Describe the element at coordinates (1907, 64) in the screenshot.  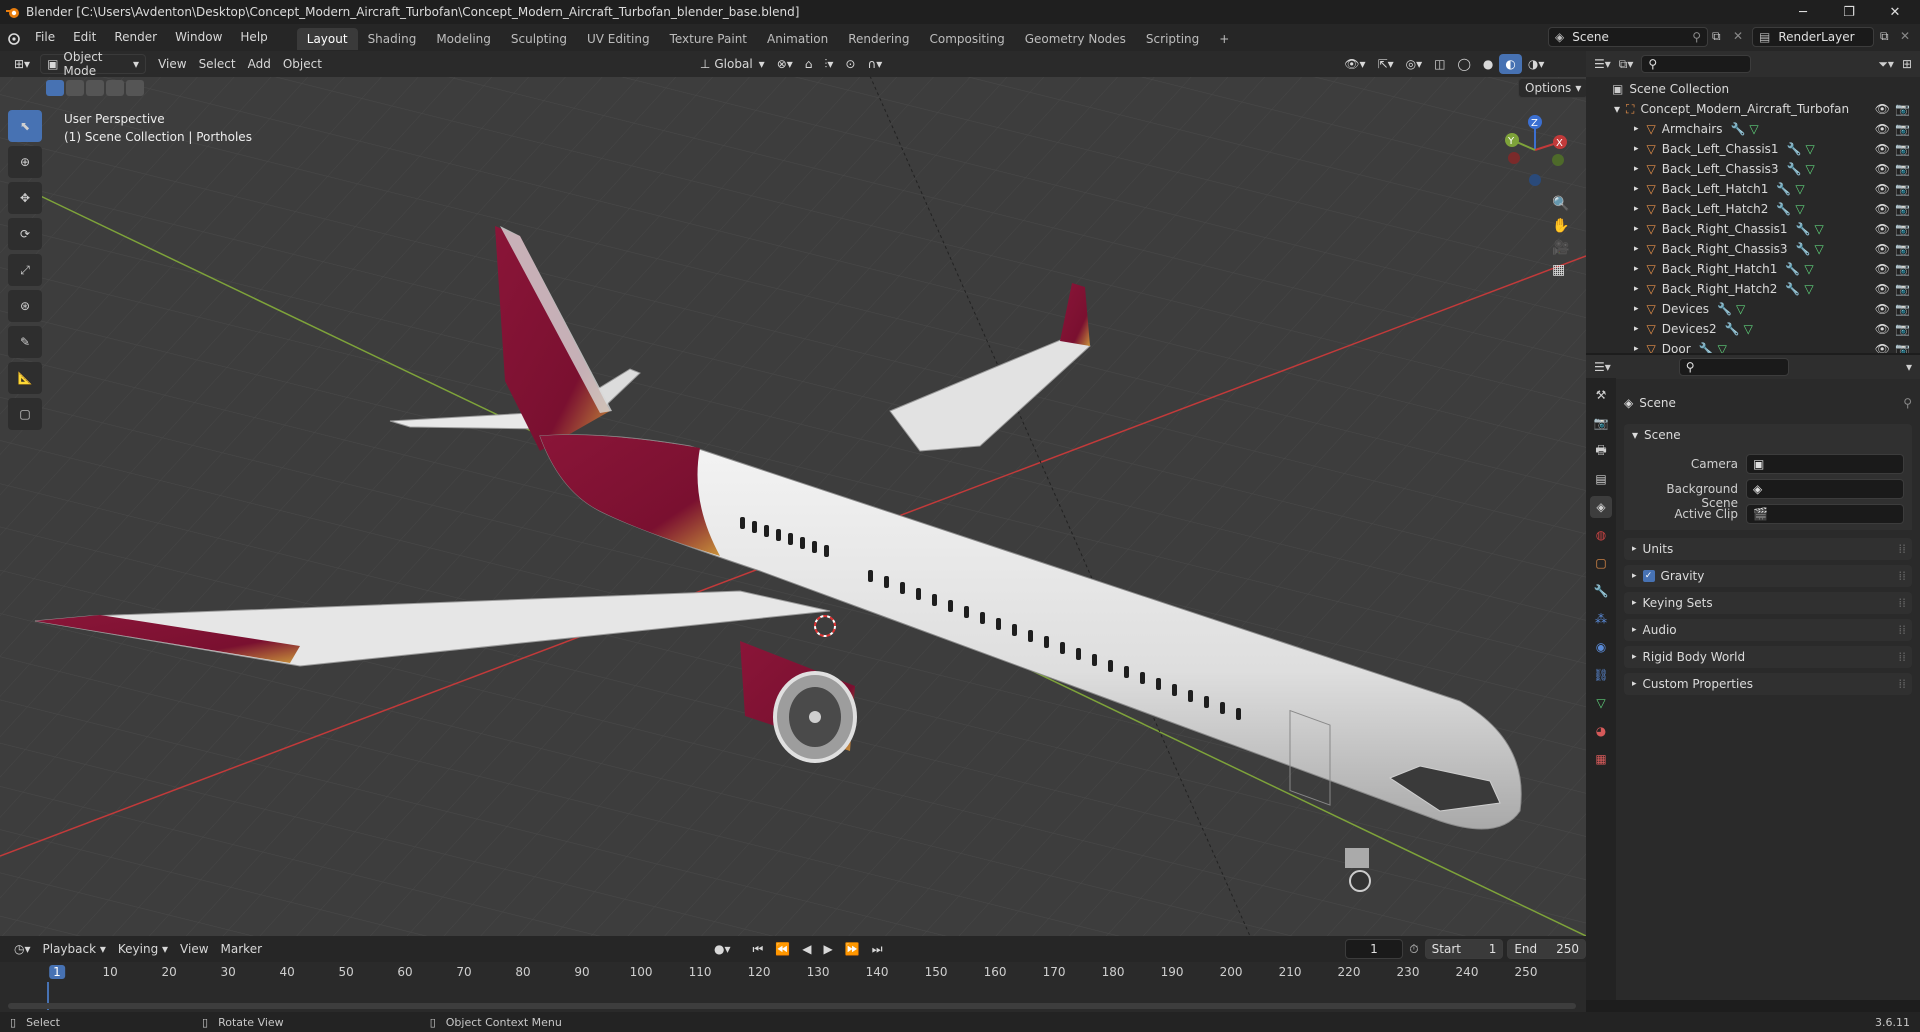
I see `new-collection-icon: ⊞` at that location.